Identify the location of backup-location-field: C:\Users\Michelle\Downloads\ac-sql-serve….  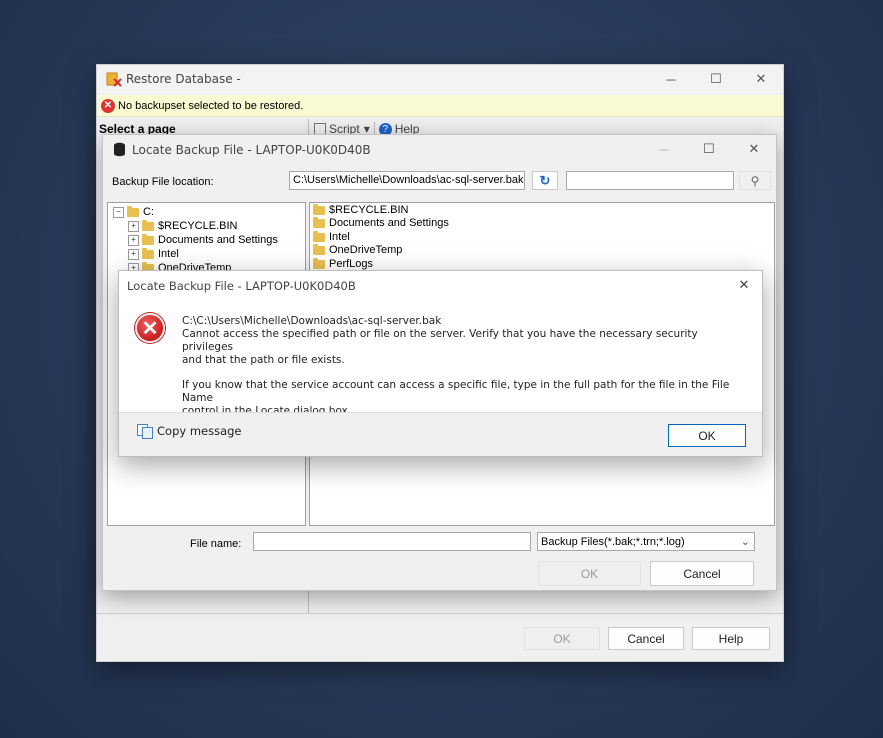
(407, 180).